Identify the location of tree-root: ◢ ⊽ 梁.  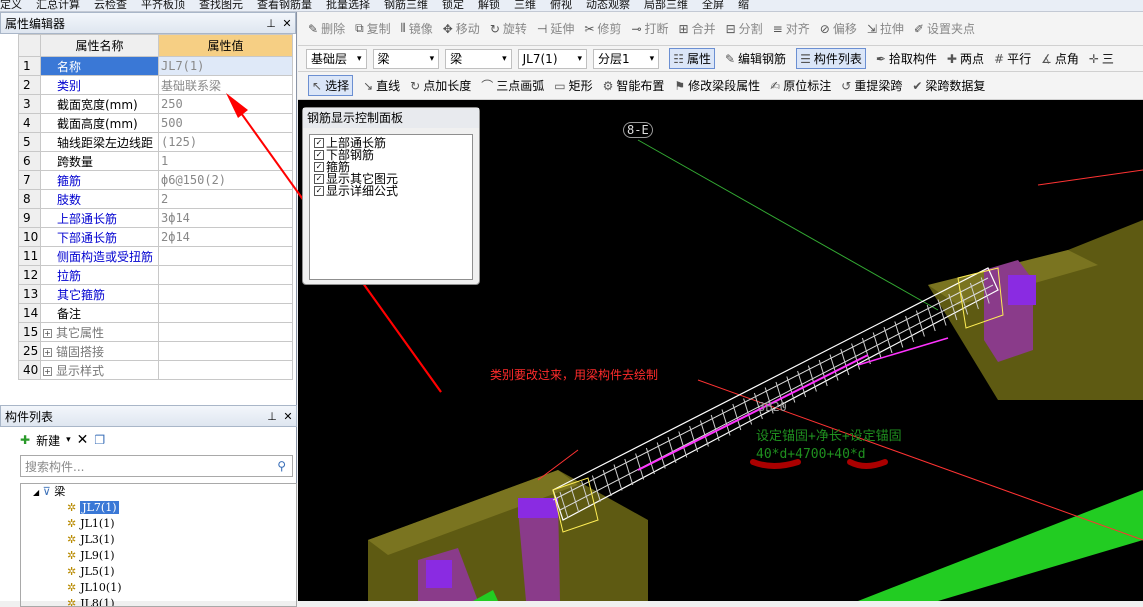
(164, 492).